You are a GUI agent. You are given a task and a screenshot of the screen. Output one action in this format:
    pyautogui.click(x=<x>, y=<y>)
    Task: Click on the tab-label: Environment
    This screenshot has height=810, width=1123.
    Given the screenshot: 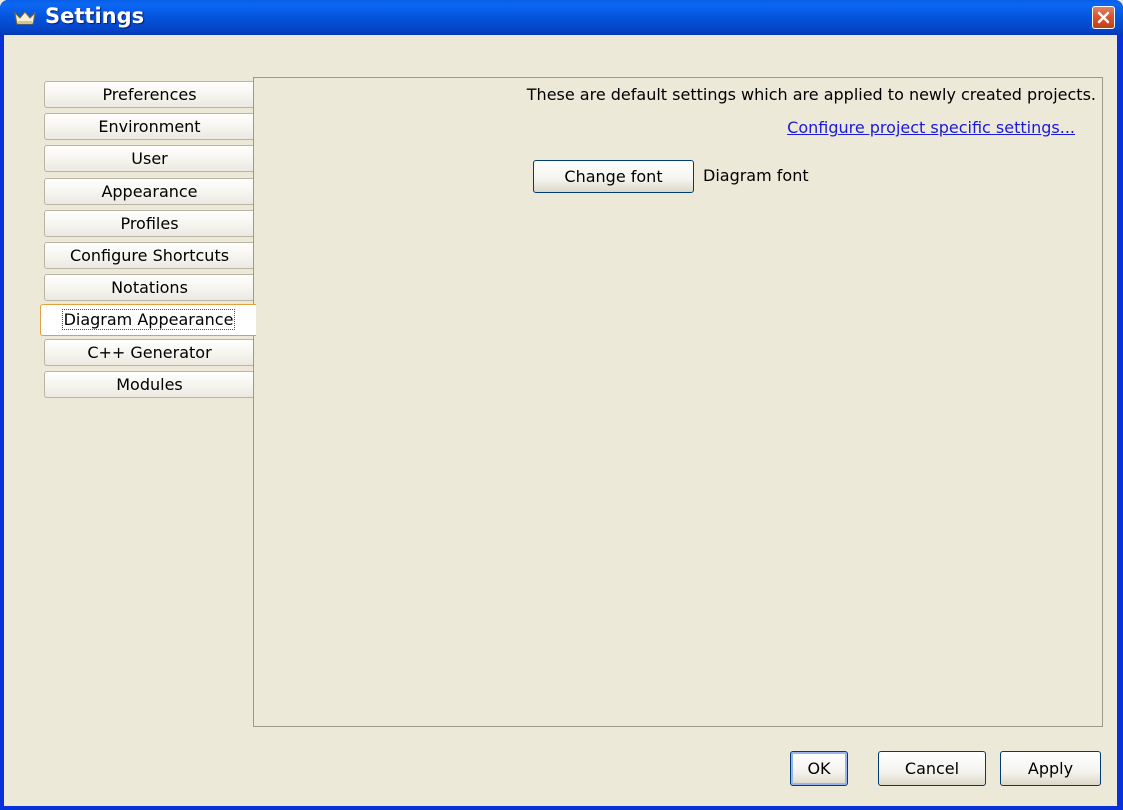 What is the action you would take?
    pyautogui.click(x=149, y=126)
    